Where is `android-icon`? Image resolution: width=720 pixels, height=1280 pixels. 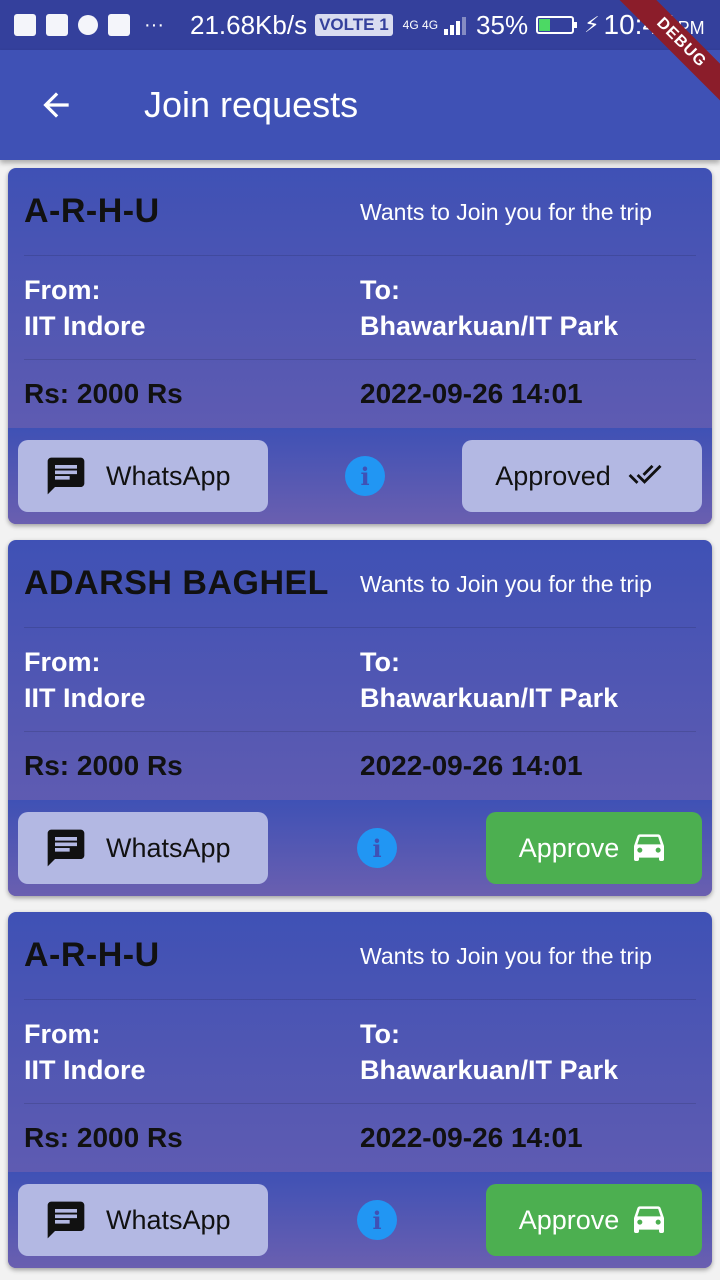
android-icon is located at coordinates (88, 25).